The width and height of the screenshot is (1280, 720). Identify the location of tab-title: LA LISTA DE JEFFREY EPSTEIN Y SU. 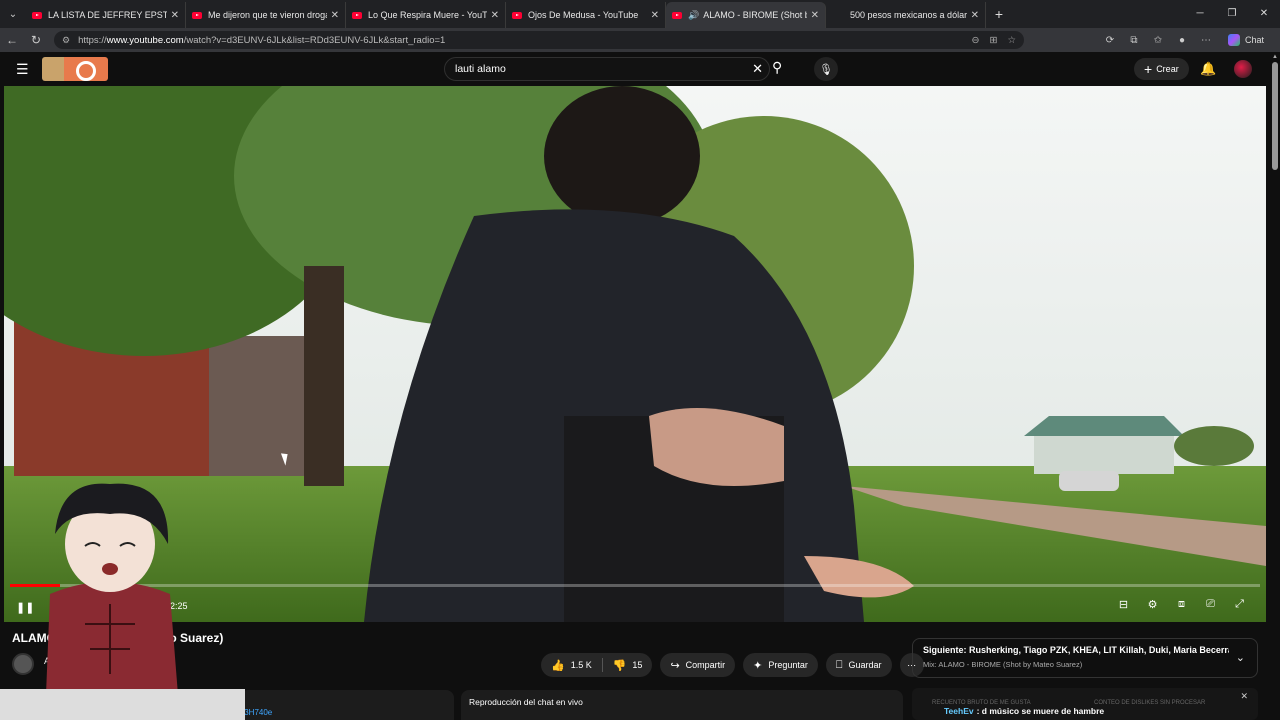
(107, 15).